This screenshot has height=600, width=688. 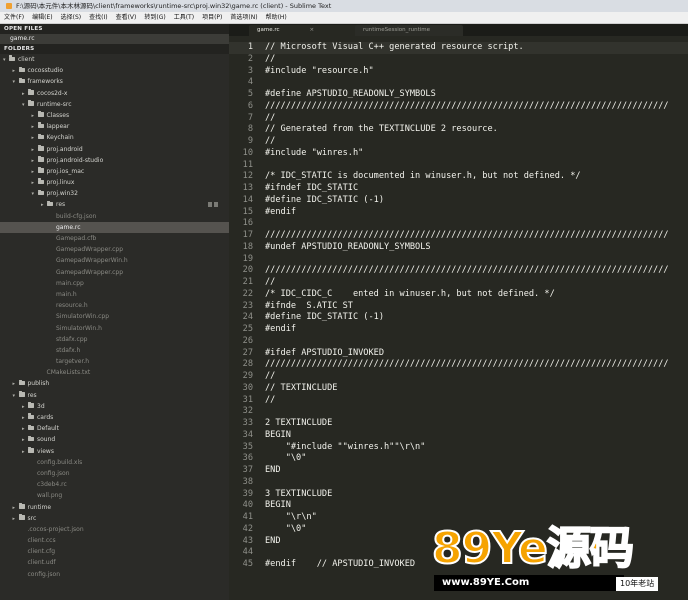 What do you see at coordinates (458, 260) in the screenshot?
I see `code-line: 19` at bounding box center [458, 260].